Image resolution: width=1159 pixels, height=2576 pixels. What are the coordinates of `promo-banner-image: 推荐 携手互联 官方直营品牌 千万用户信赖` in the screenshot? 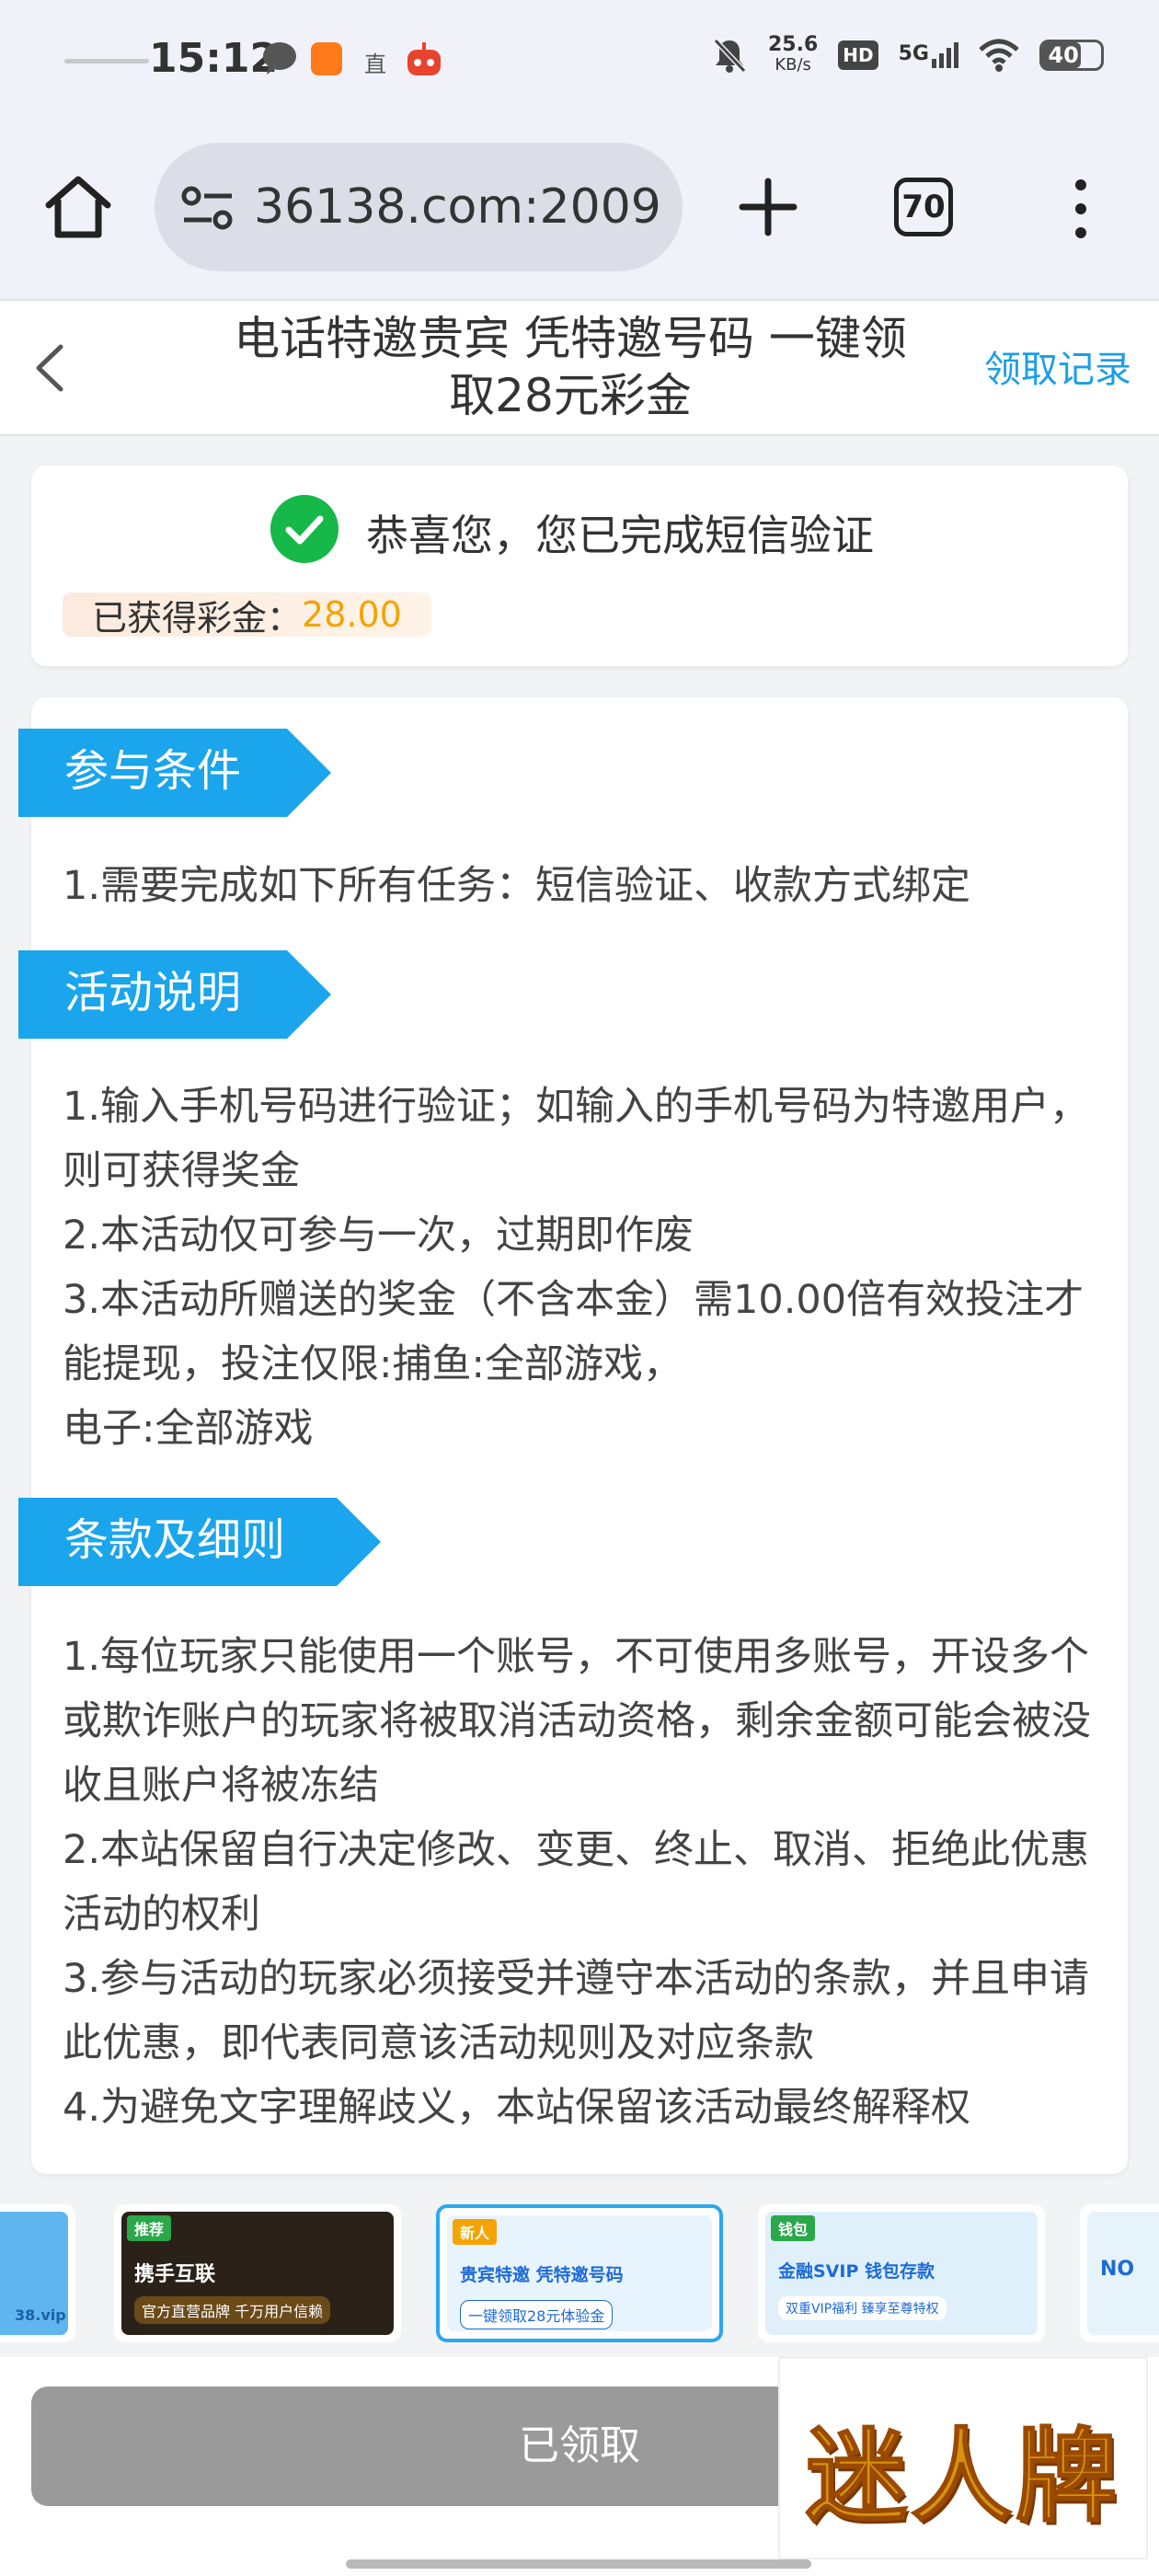 It's located at (257, 2273).